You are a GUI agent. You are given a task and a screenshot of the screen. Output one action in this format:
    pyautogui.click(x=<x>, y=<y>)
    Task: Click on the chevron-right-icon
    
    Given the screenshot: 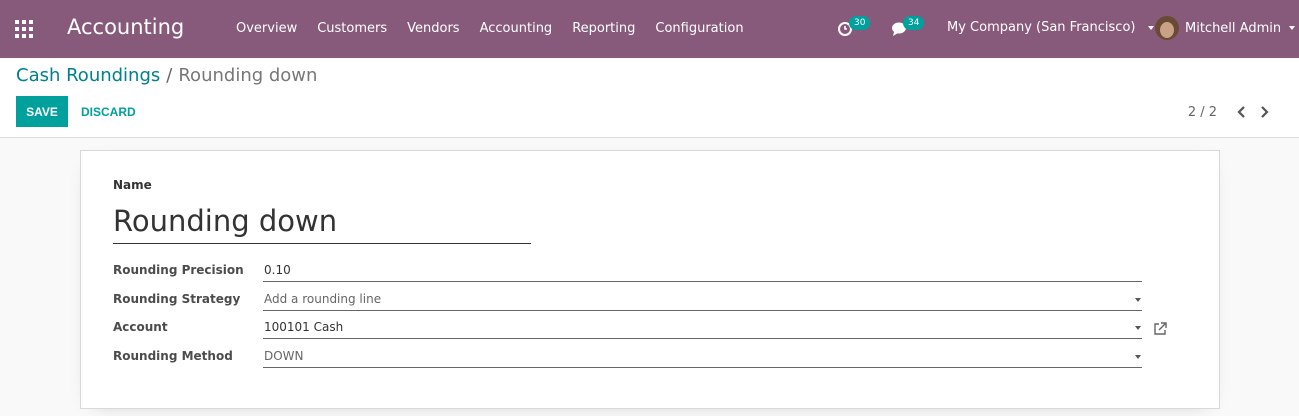 What is the action you would take?
    pyautogui.click(x=1265, y=112)
    